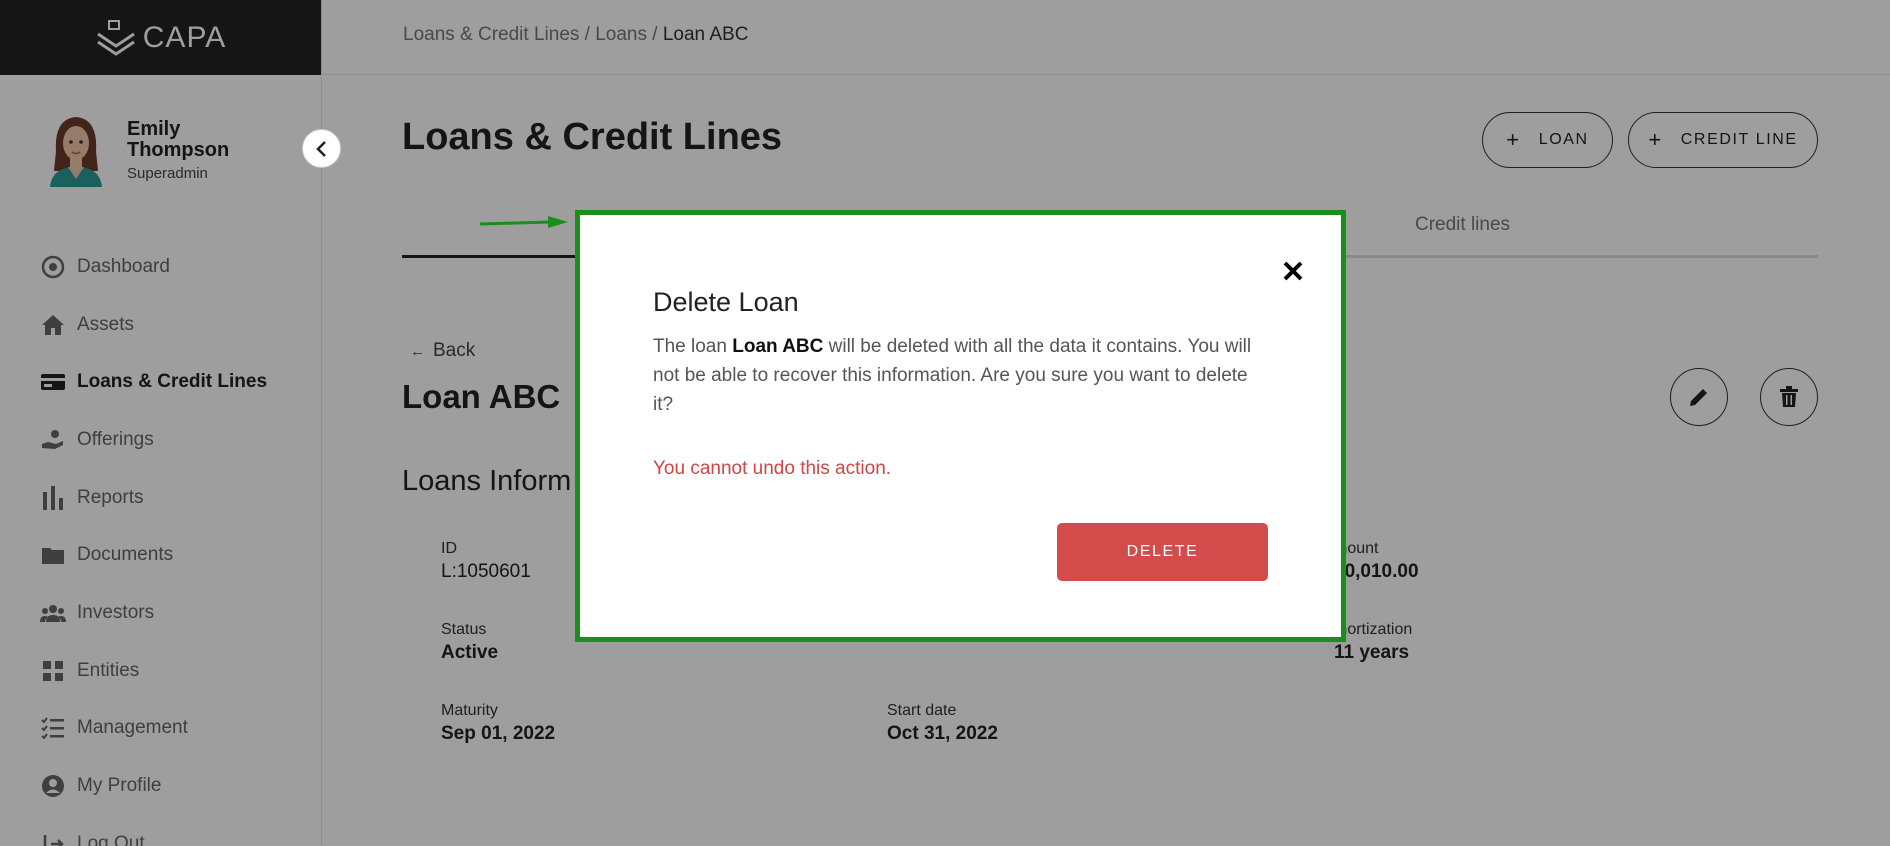  What do you see at coordinates (726, 302) in the screenshot?
I see `dialog-title: Delete Loan` at bounding box center [726, 302].